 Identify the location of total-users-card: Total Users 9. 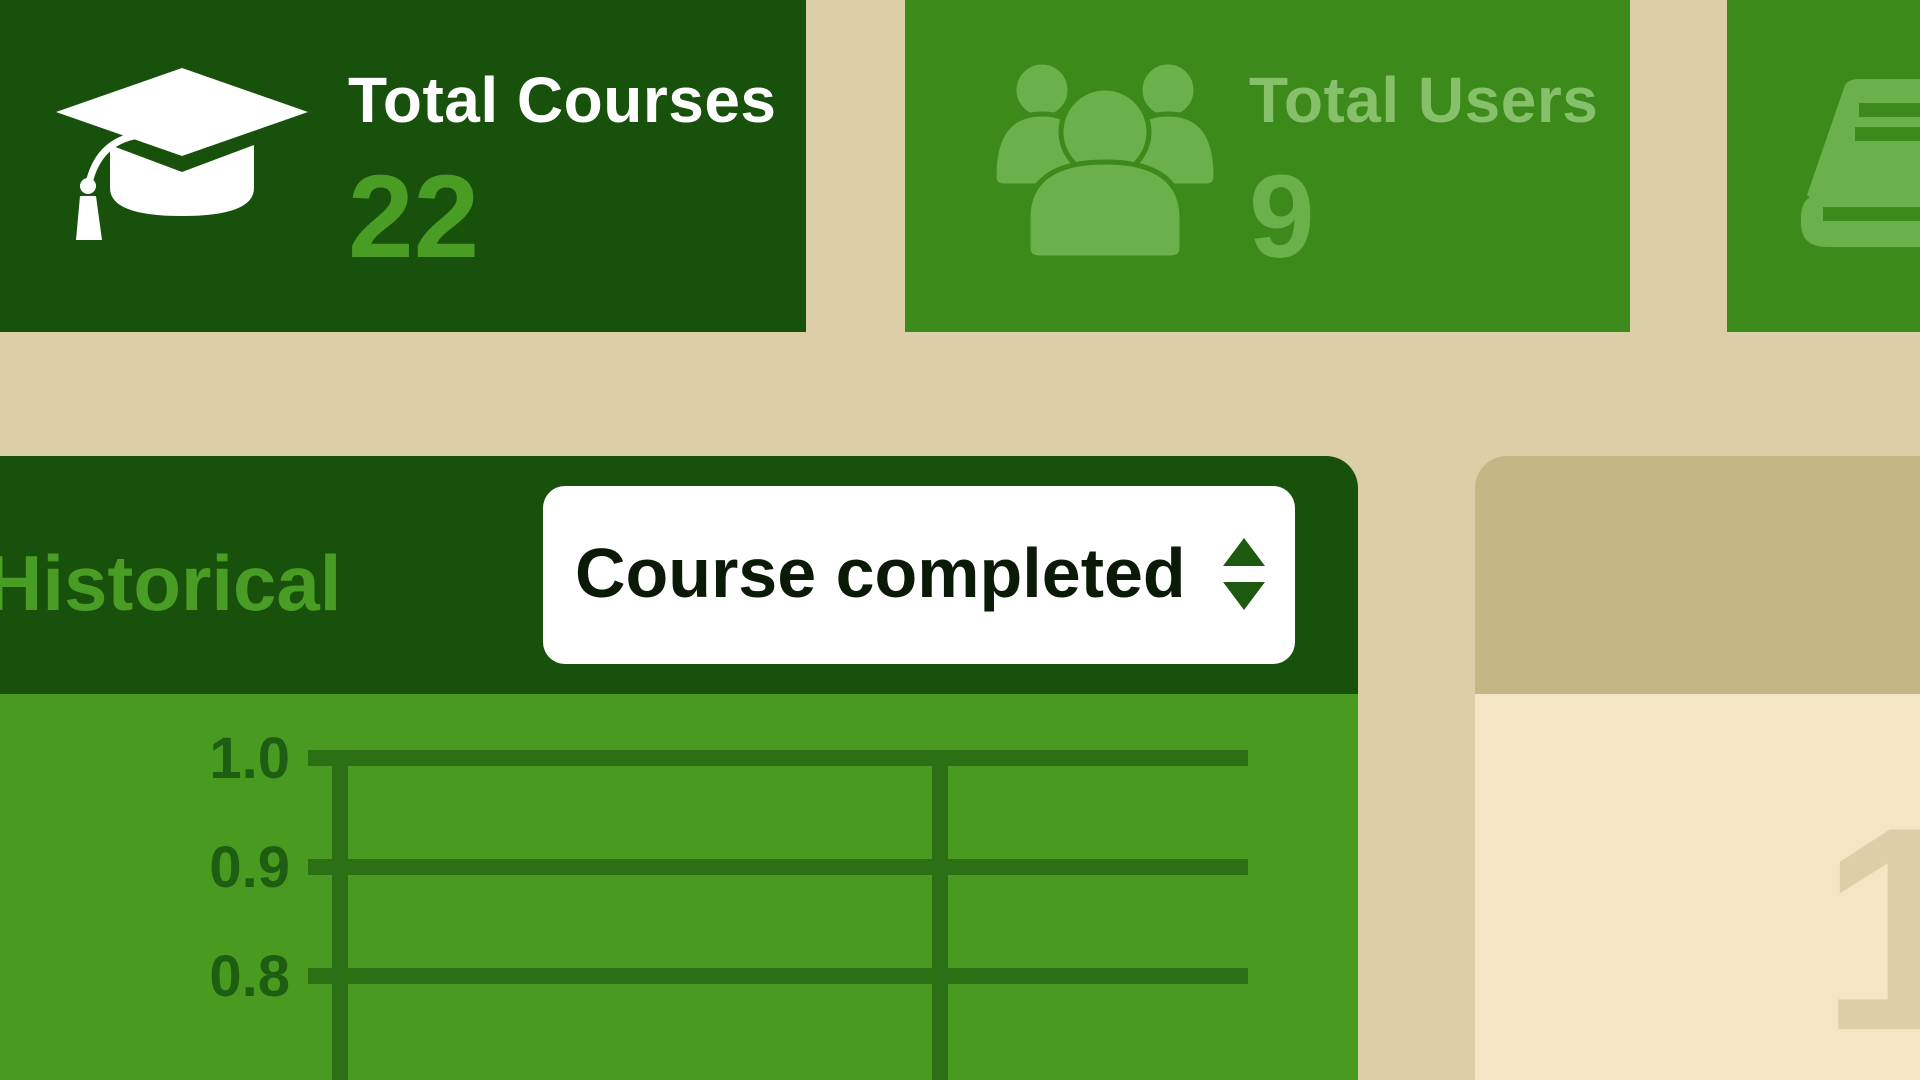
(1267, 166).